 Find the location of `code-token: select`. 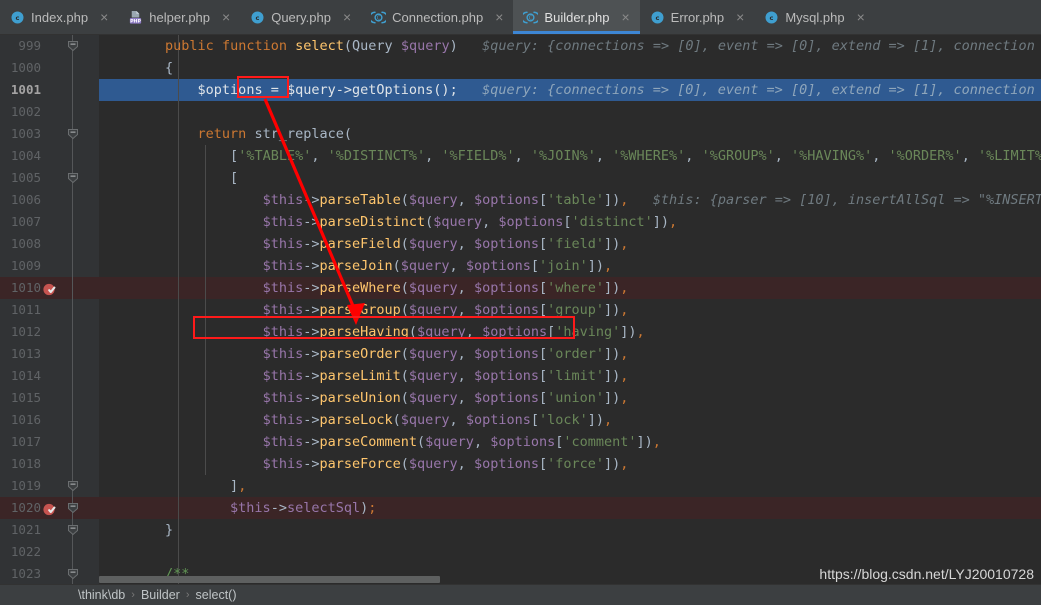

code-token: select is located at coordinates (319, 46).